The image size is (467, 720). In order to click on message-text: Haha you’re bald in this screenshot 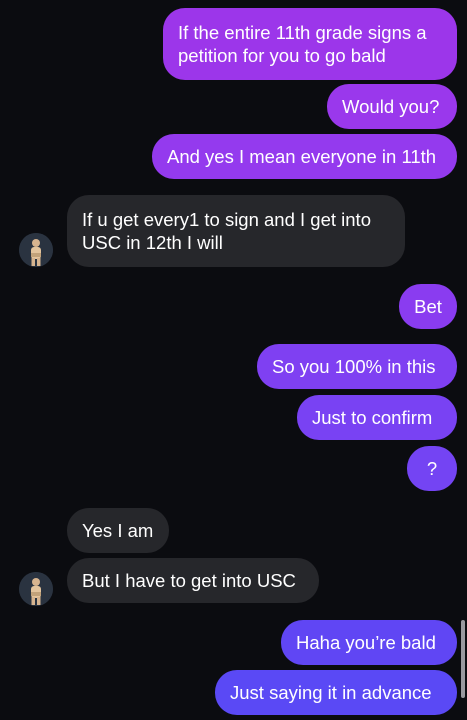, I will do `click(366, 642)`.